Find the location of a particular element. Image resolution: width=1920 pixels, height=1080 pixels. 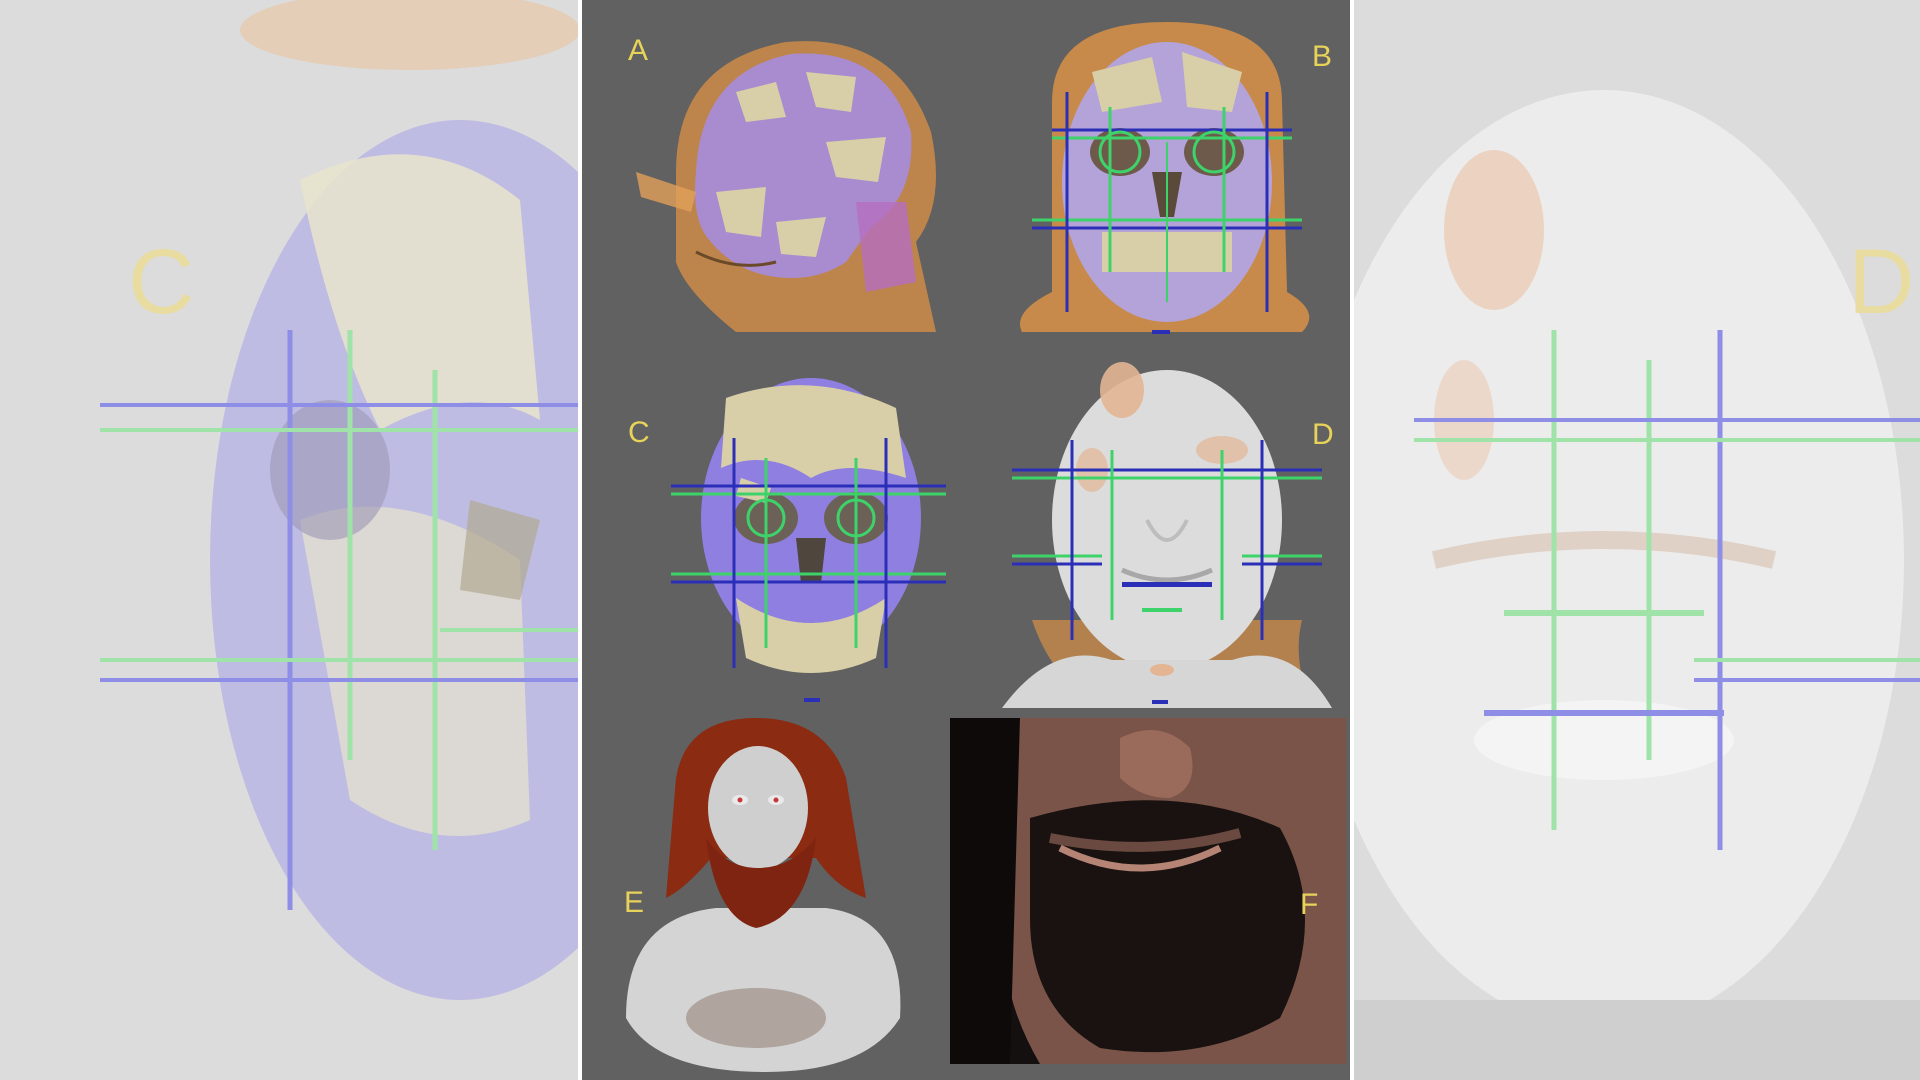

panel-c-skull-guides is located at coordinates (808, 540).